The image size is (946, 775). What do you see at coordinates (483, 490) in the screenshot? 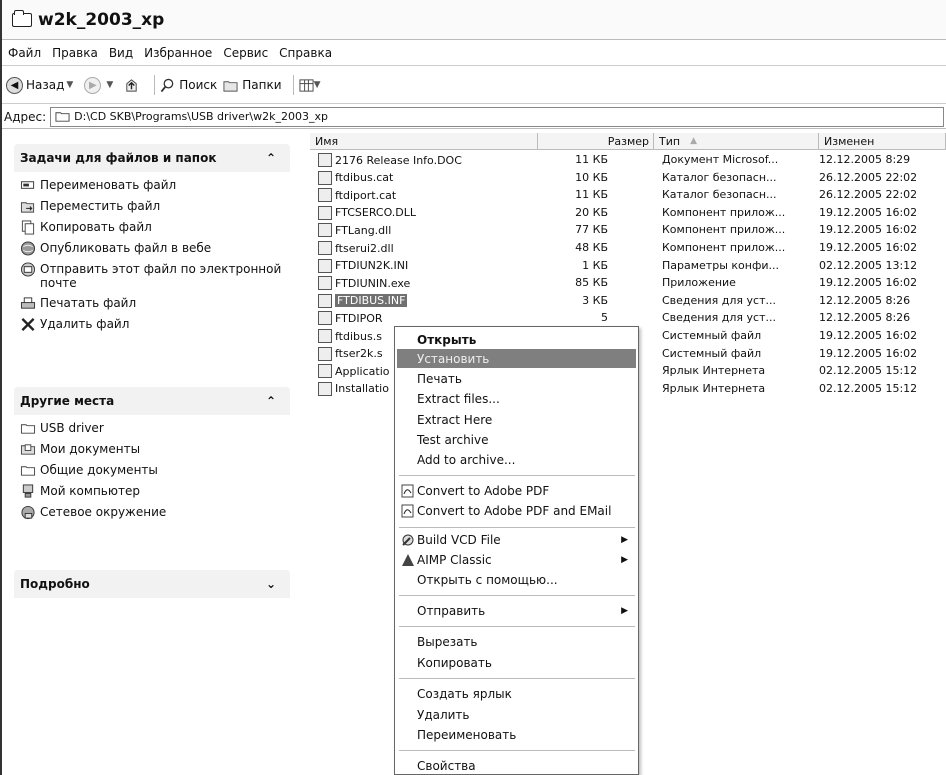
I see `menu-item-label: Convert to Adobe PDF` at bounding box center [483, 490].